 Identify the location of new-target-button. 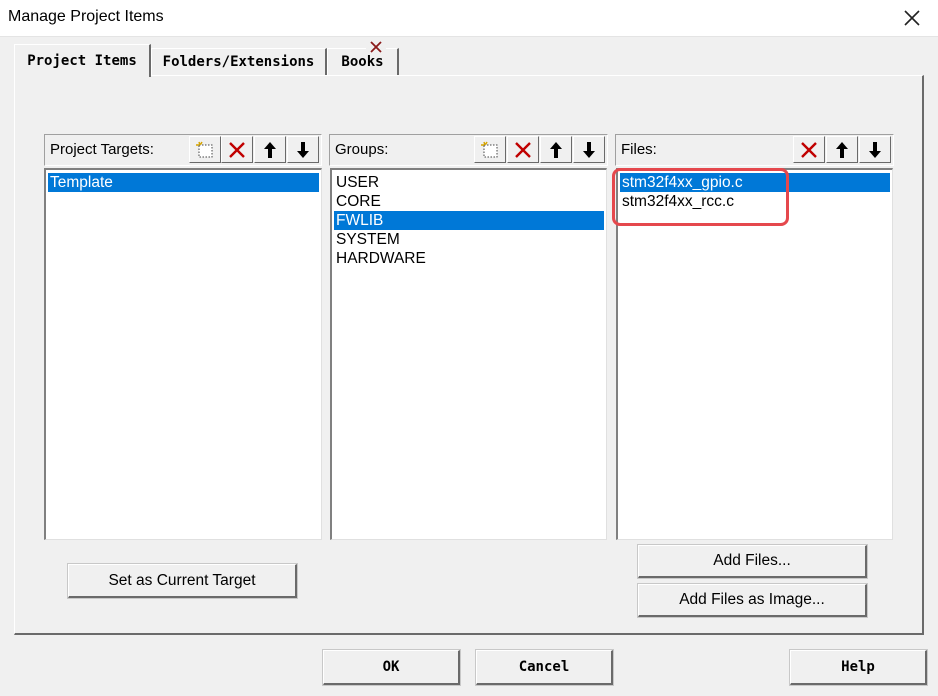
(205, 149).